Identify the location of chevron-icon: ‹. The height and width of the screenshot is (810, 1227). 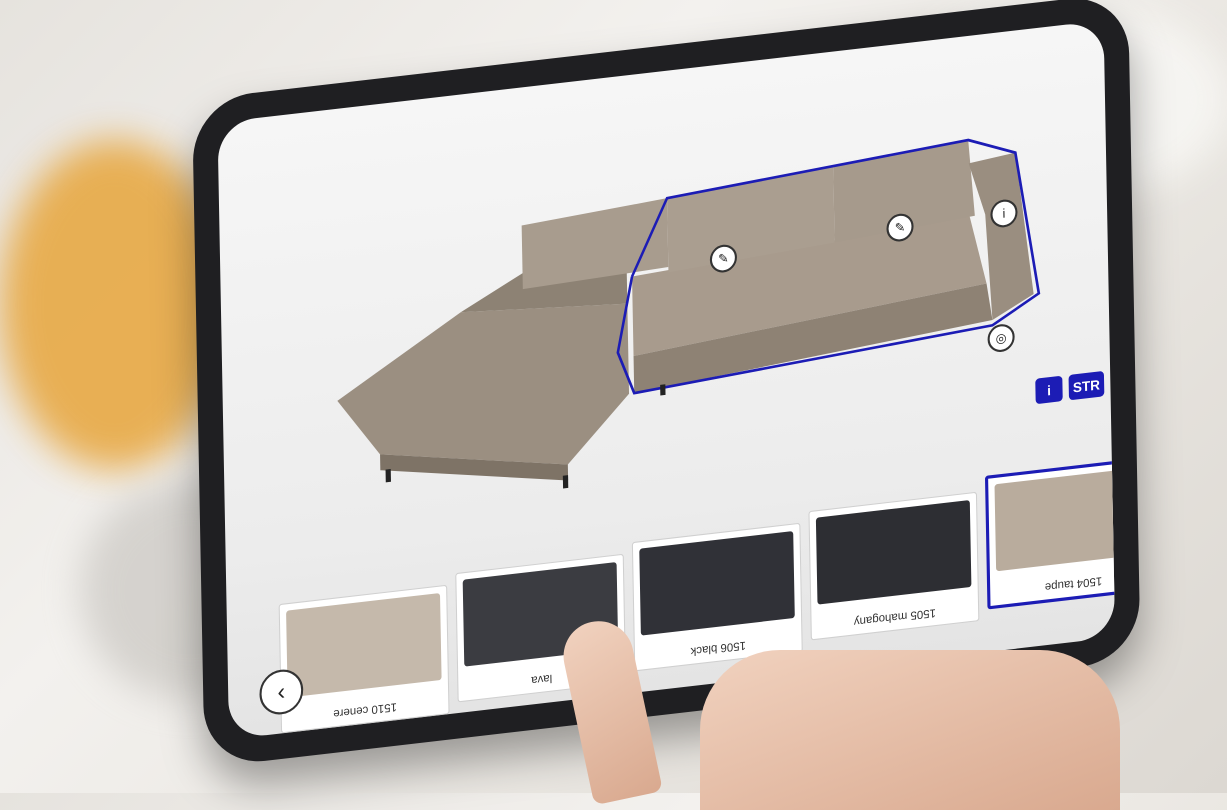
(281, 691).